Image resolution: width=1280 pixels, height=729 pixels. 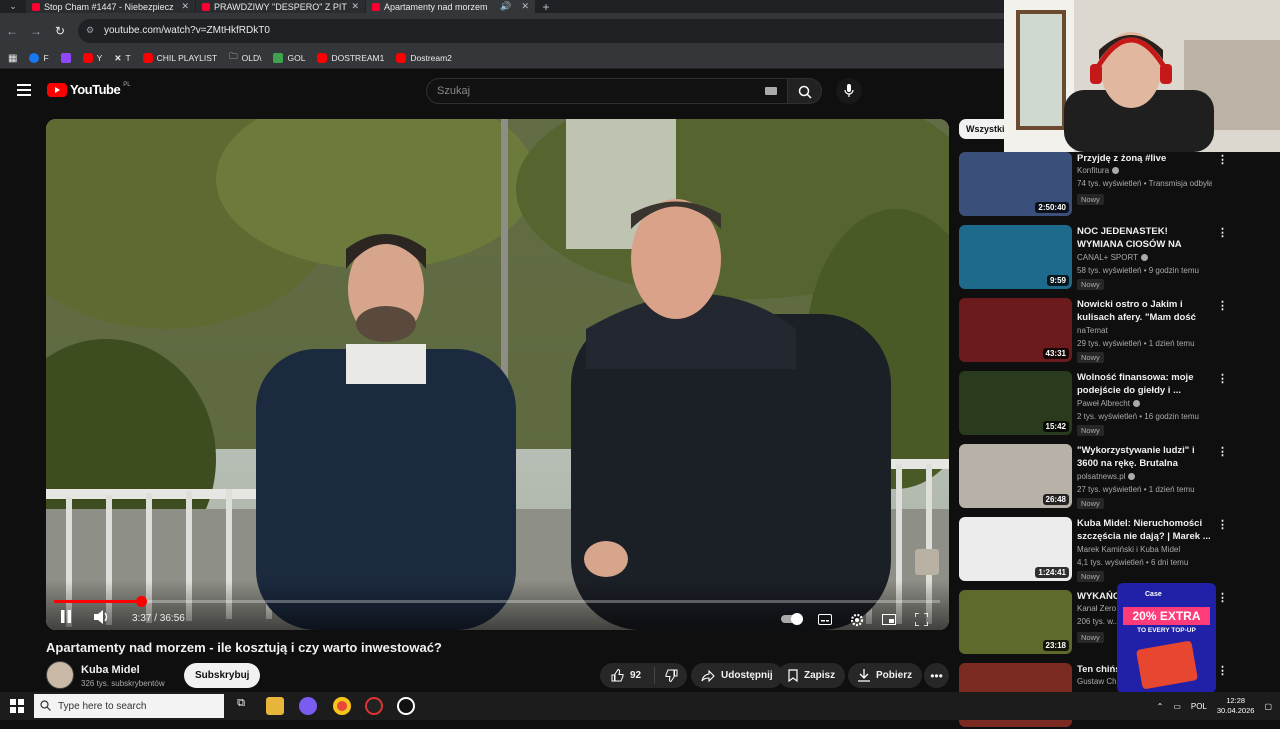 I want to click on youtube-icon, so click(x=322, y=58).